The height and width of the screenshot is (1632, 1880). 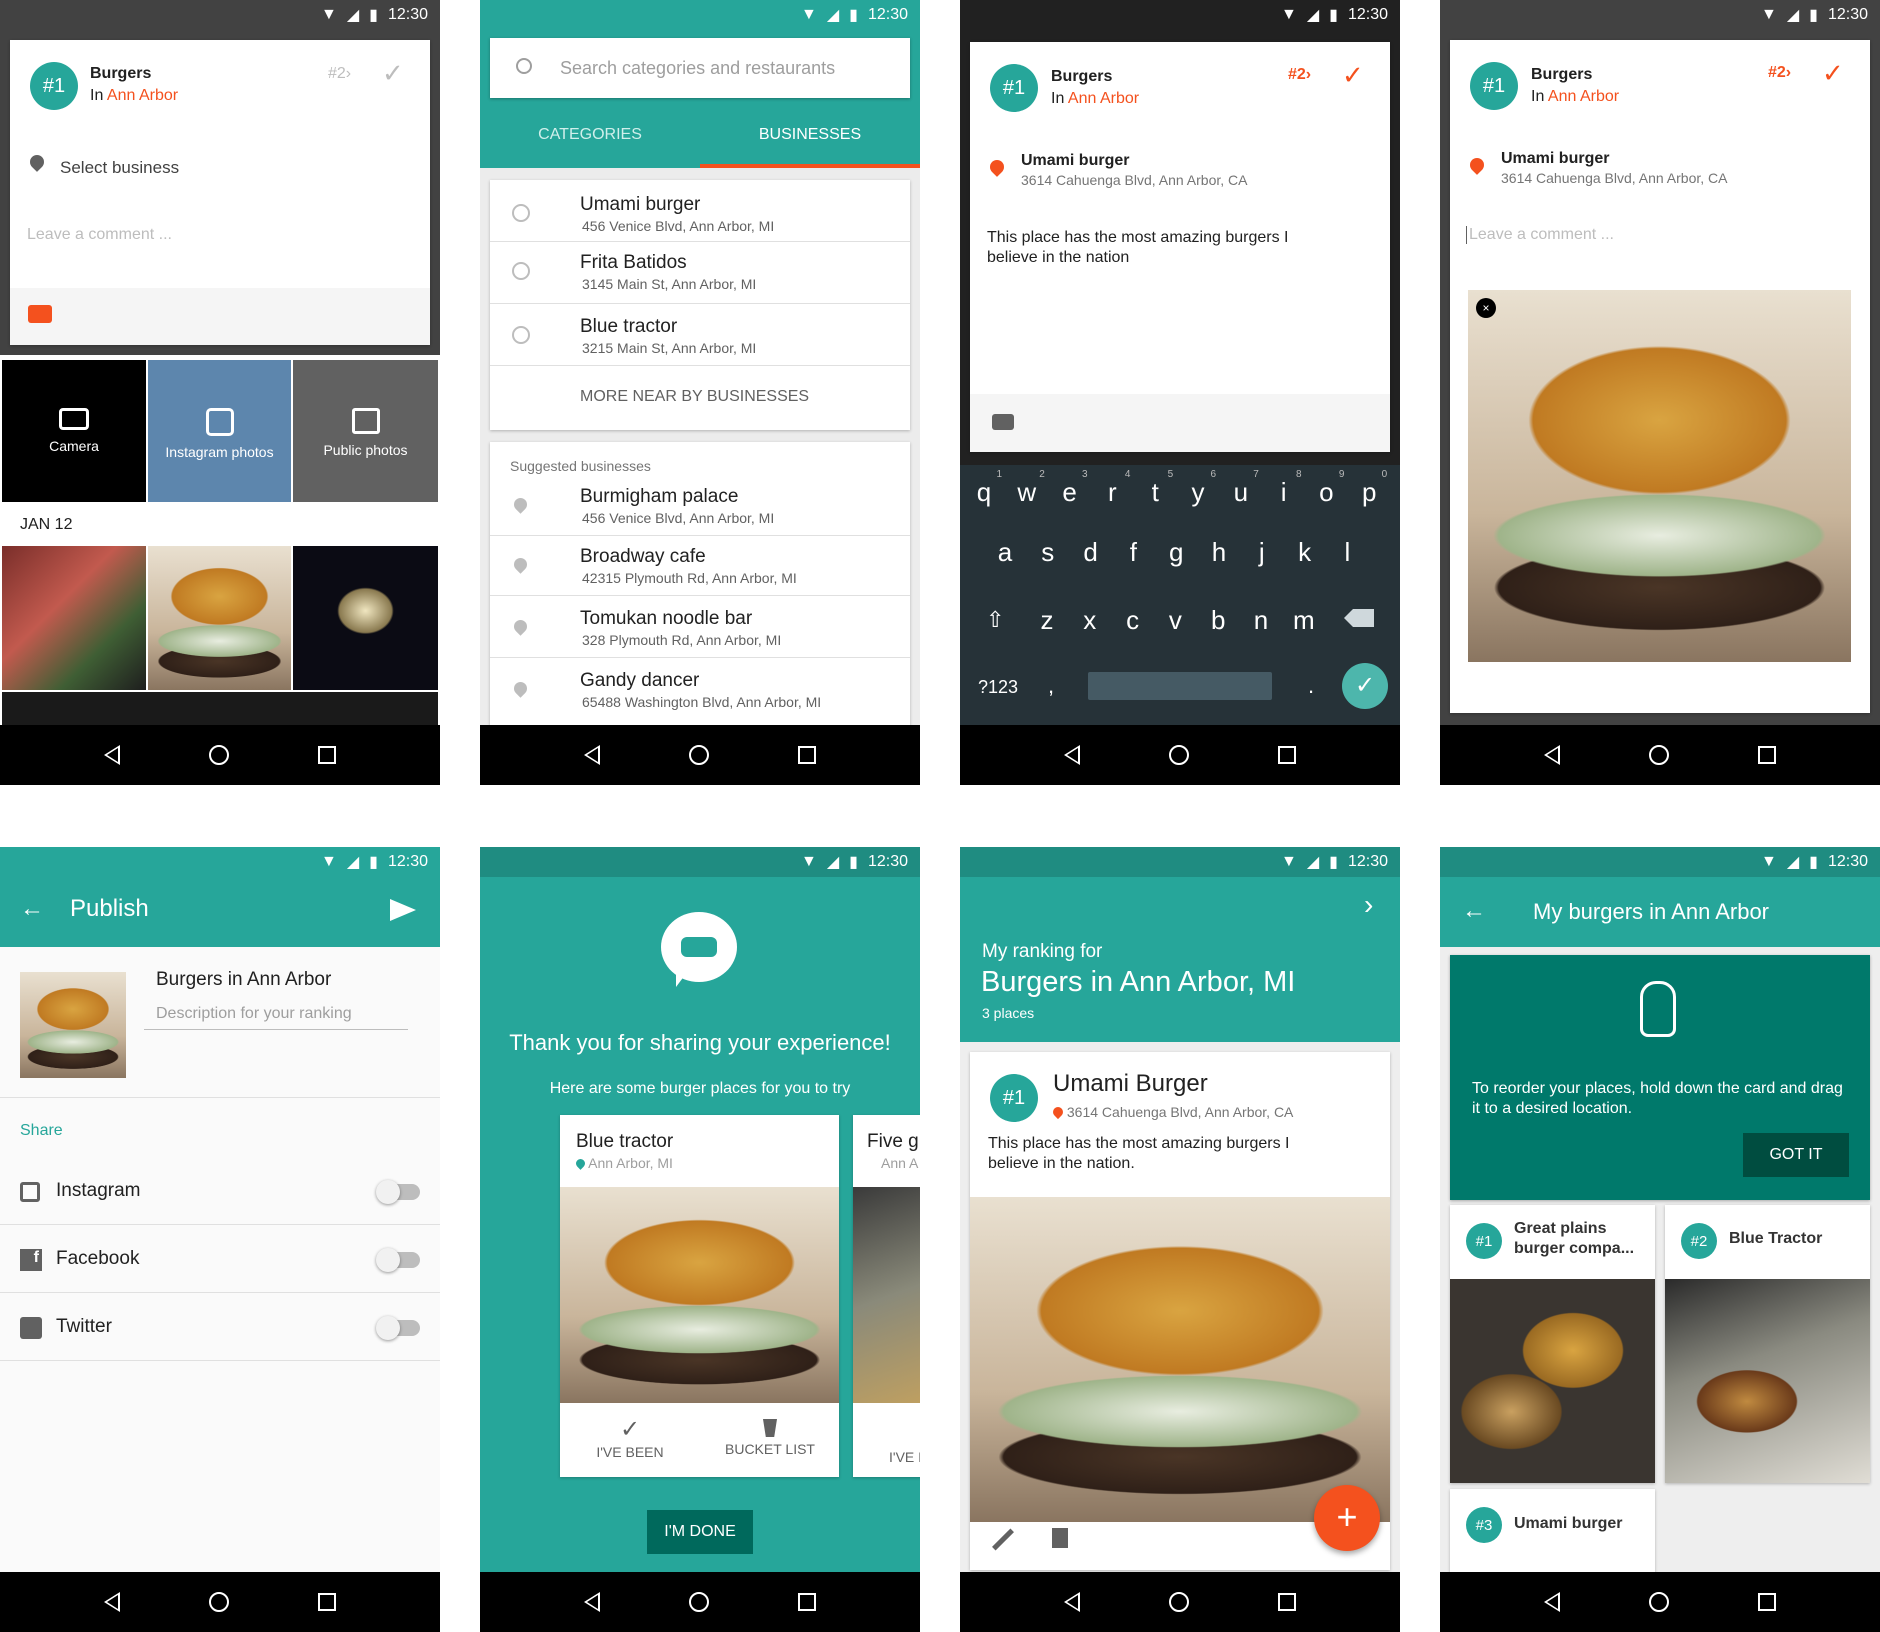 I want to click on shift-key: ⇧, so click(x=995, y=620).